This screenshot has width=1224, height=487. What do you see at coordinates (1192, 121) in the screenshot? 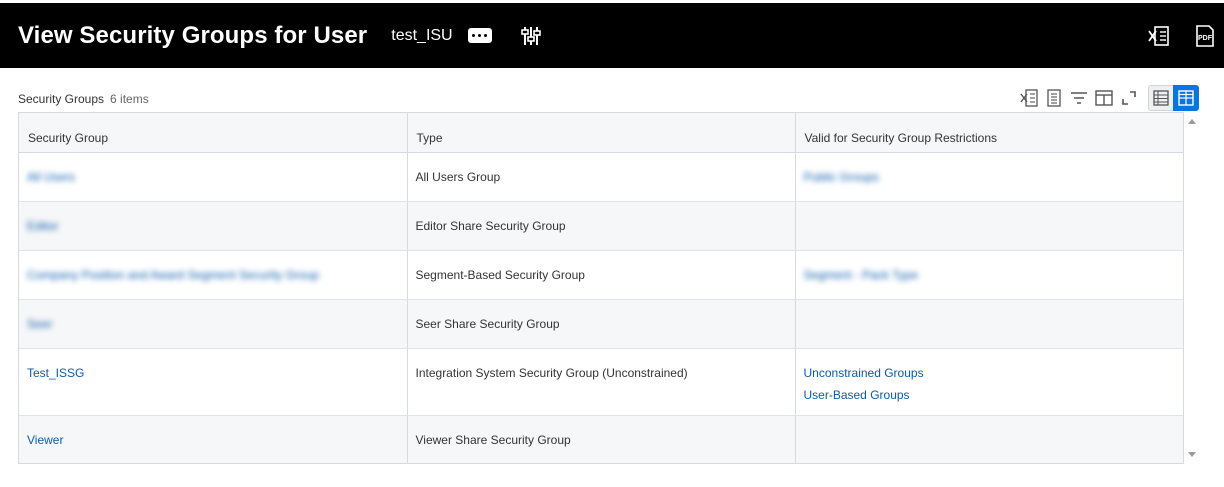
I see `scroll-up-arrow-icon` at bounding box center [1192, 121].